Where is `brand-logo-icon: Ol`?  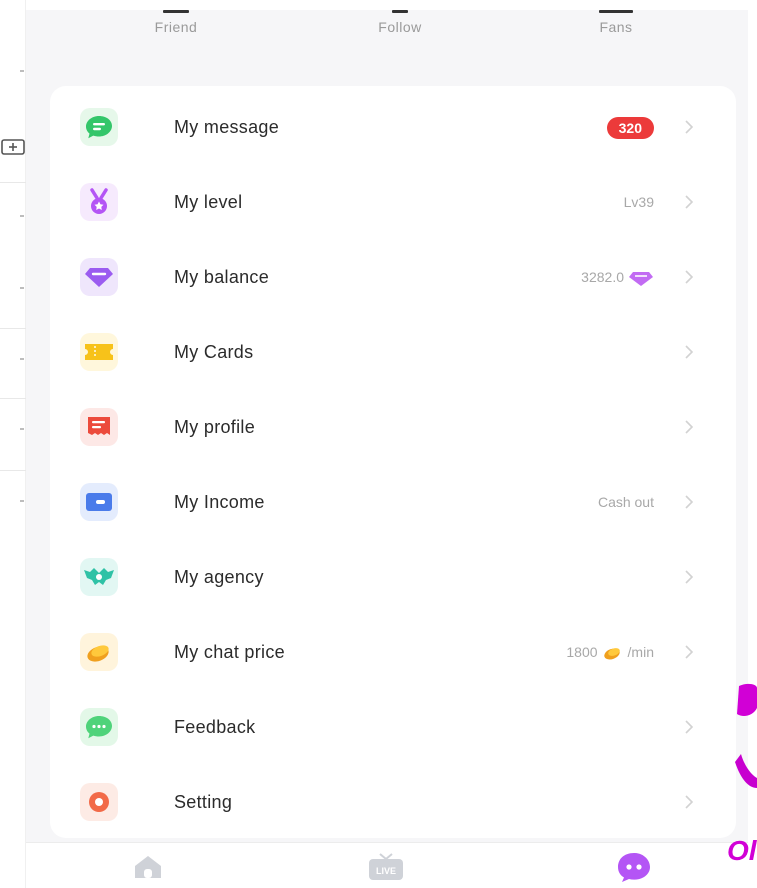 brand-logo-icon: Ol is located at coordinates (742, 774).